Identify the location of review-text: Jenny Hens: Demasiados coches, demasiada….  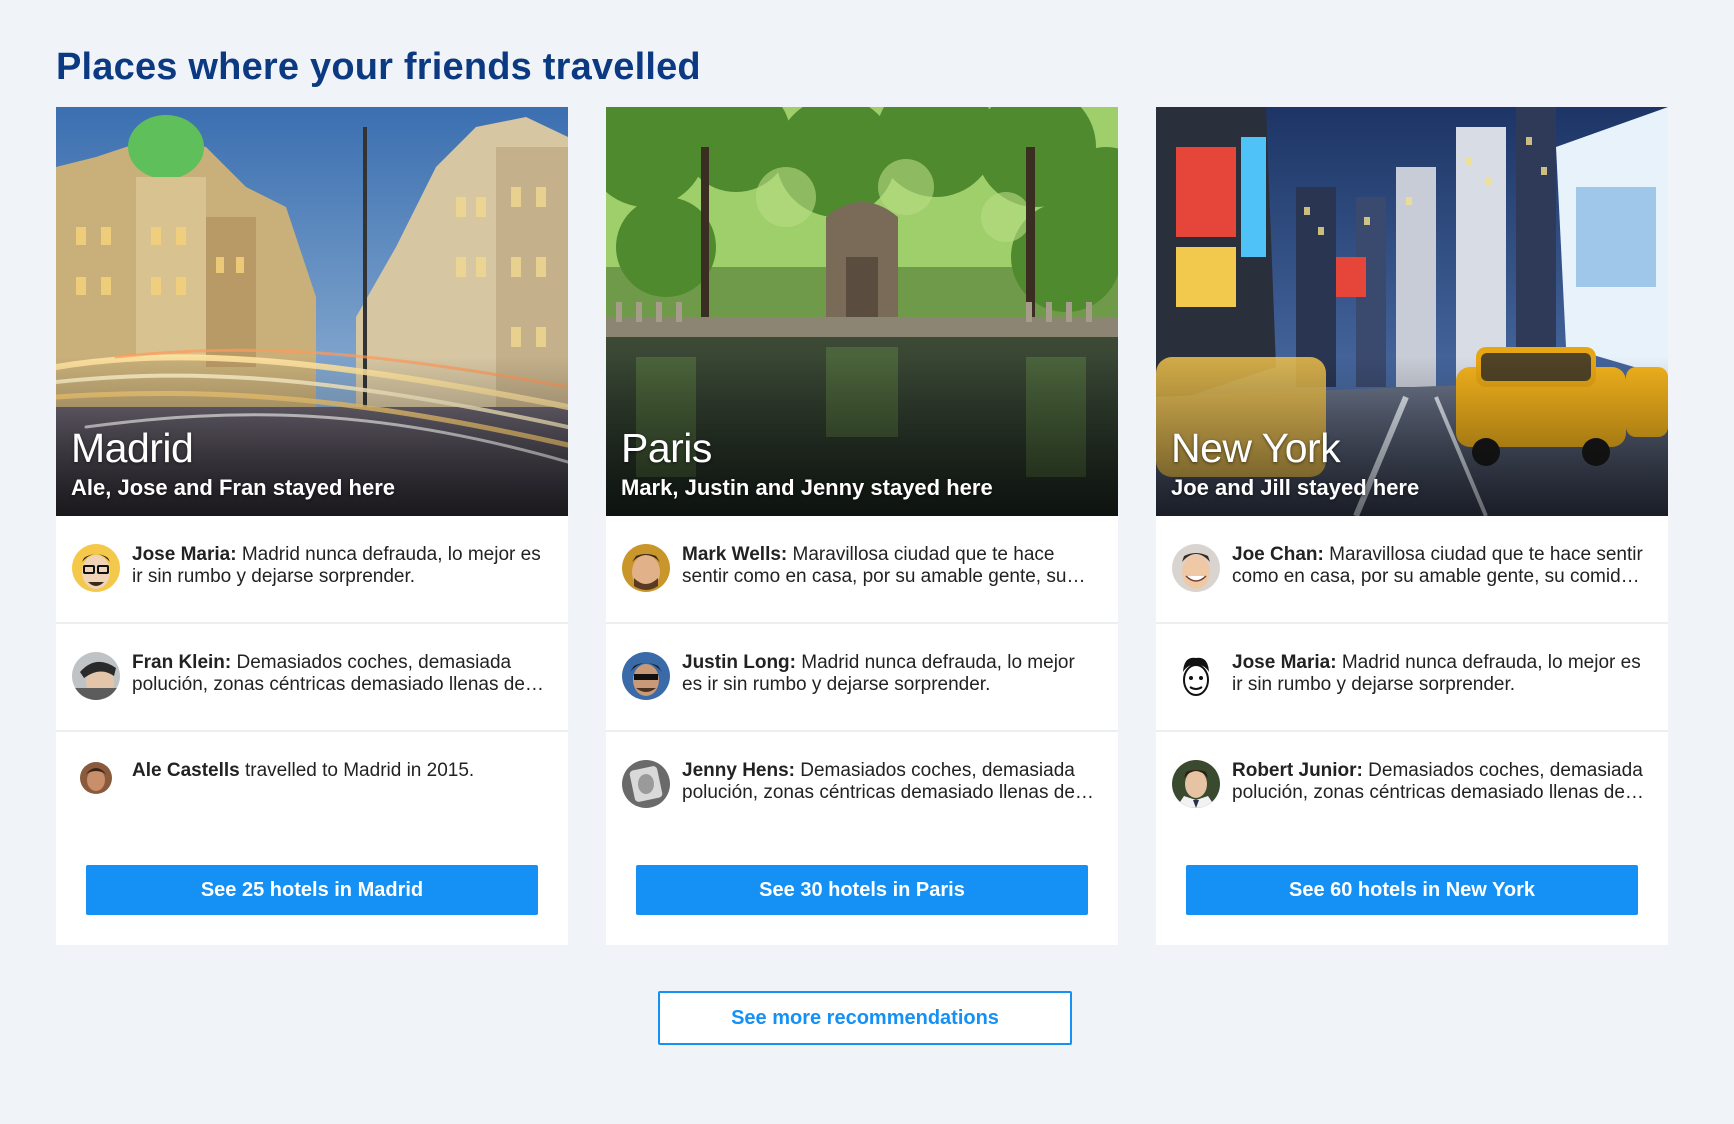
(889, 782).